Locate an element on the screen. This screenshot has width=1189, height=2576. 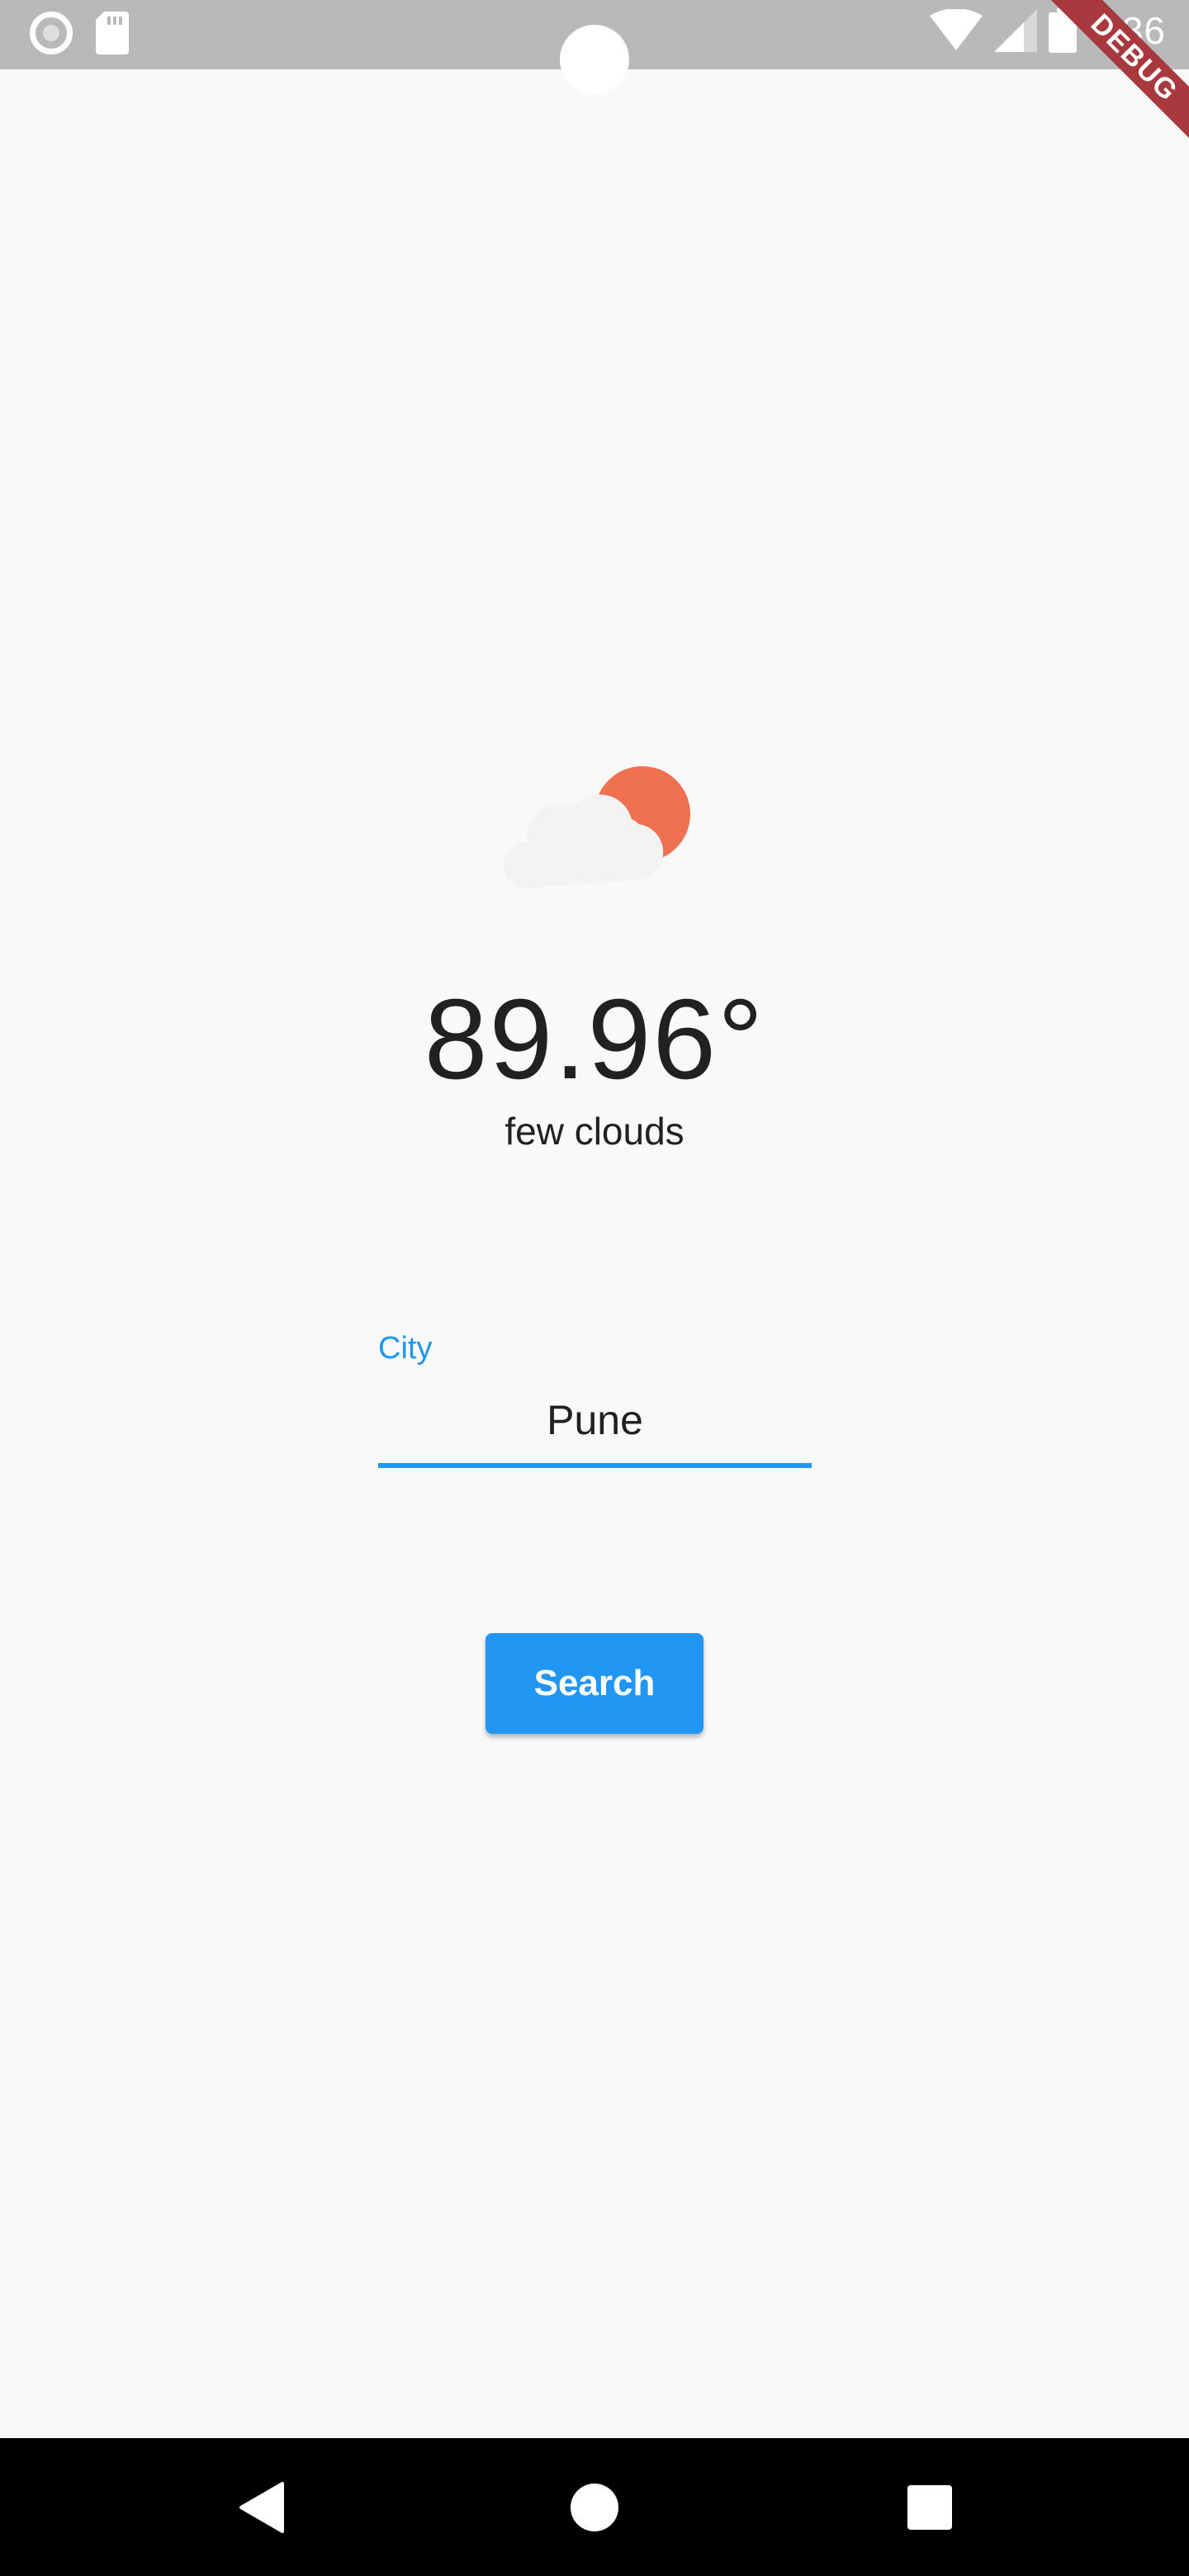
nav-recents-button is located at coordinates (930, 2507).